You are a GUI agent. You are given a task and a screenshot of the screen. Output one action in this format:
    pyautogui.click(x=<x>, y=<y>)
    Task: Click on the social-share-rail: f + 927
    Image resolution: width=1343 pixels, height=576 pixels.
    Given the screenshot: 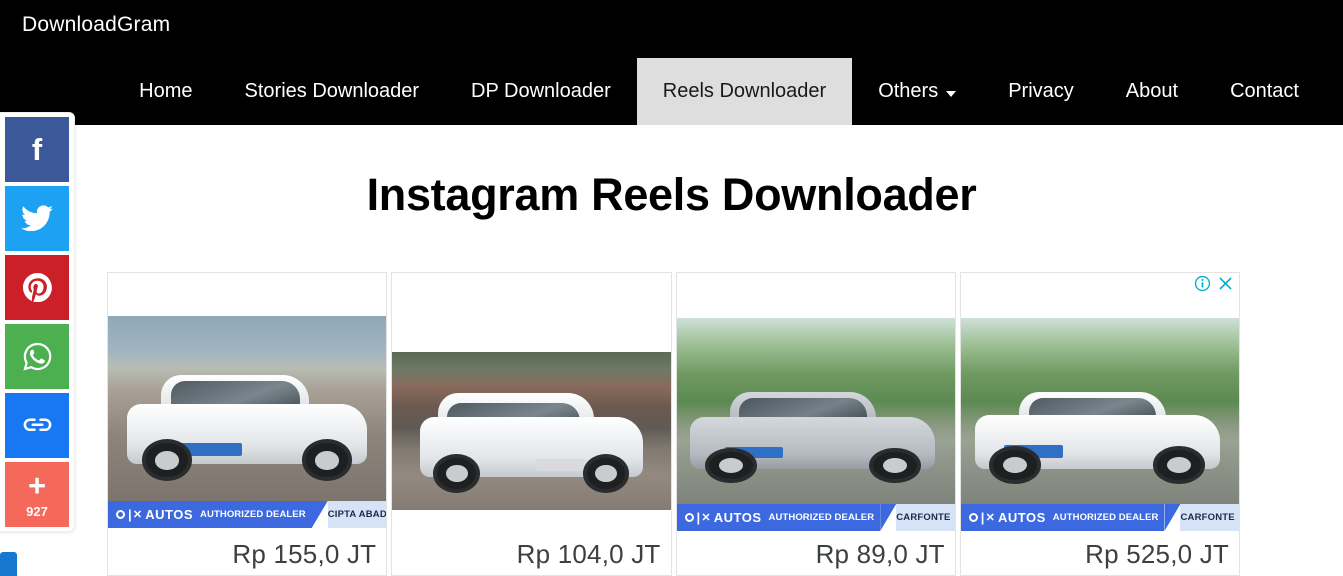 What is the action you would take?
    pyautogui.click(x=37, y=322)
    